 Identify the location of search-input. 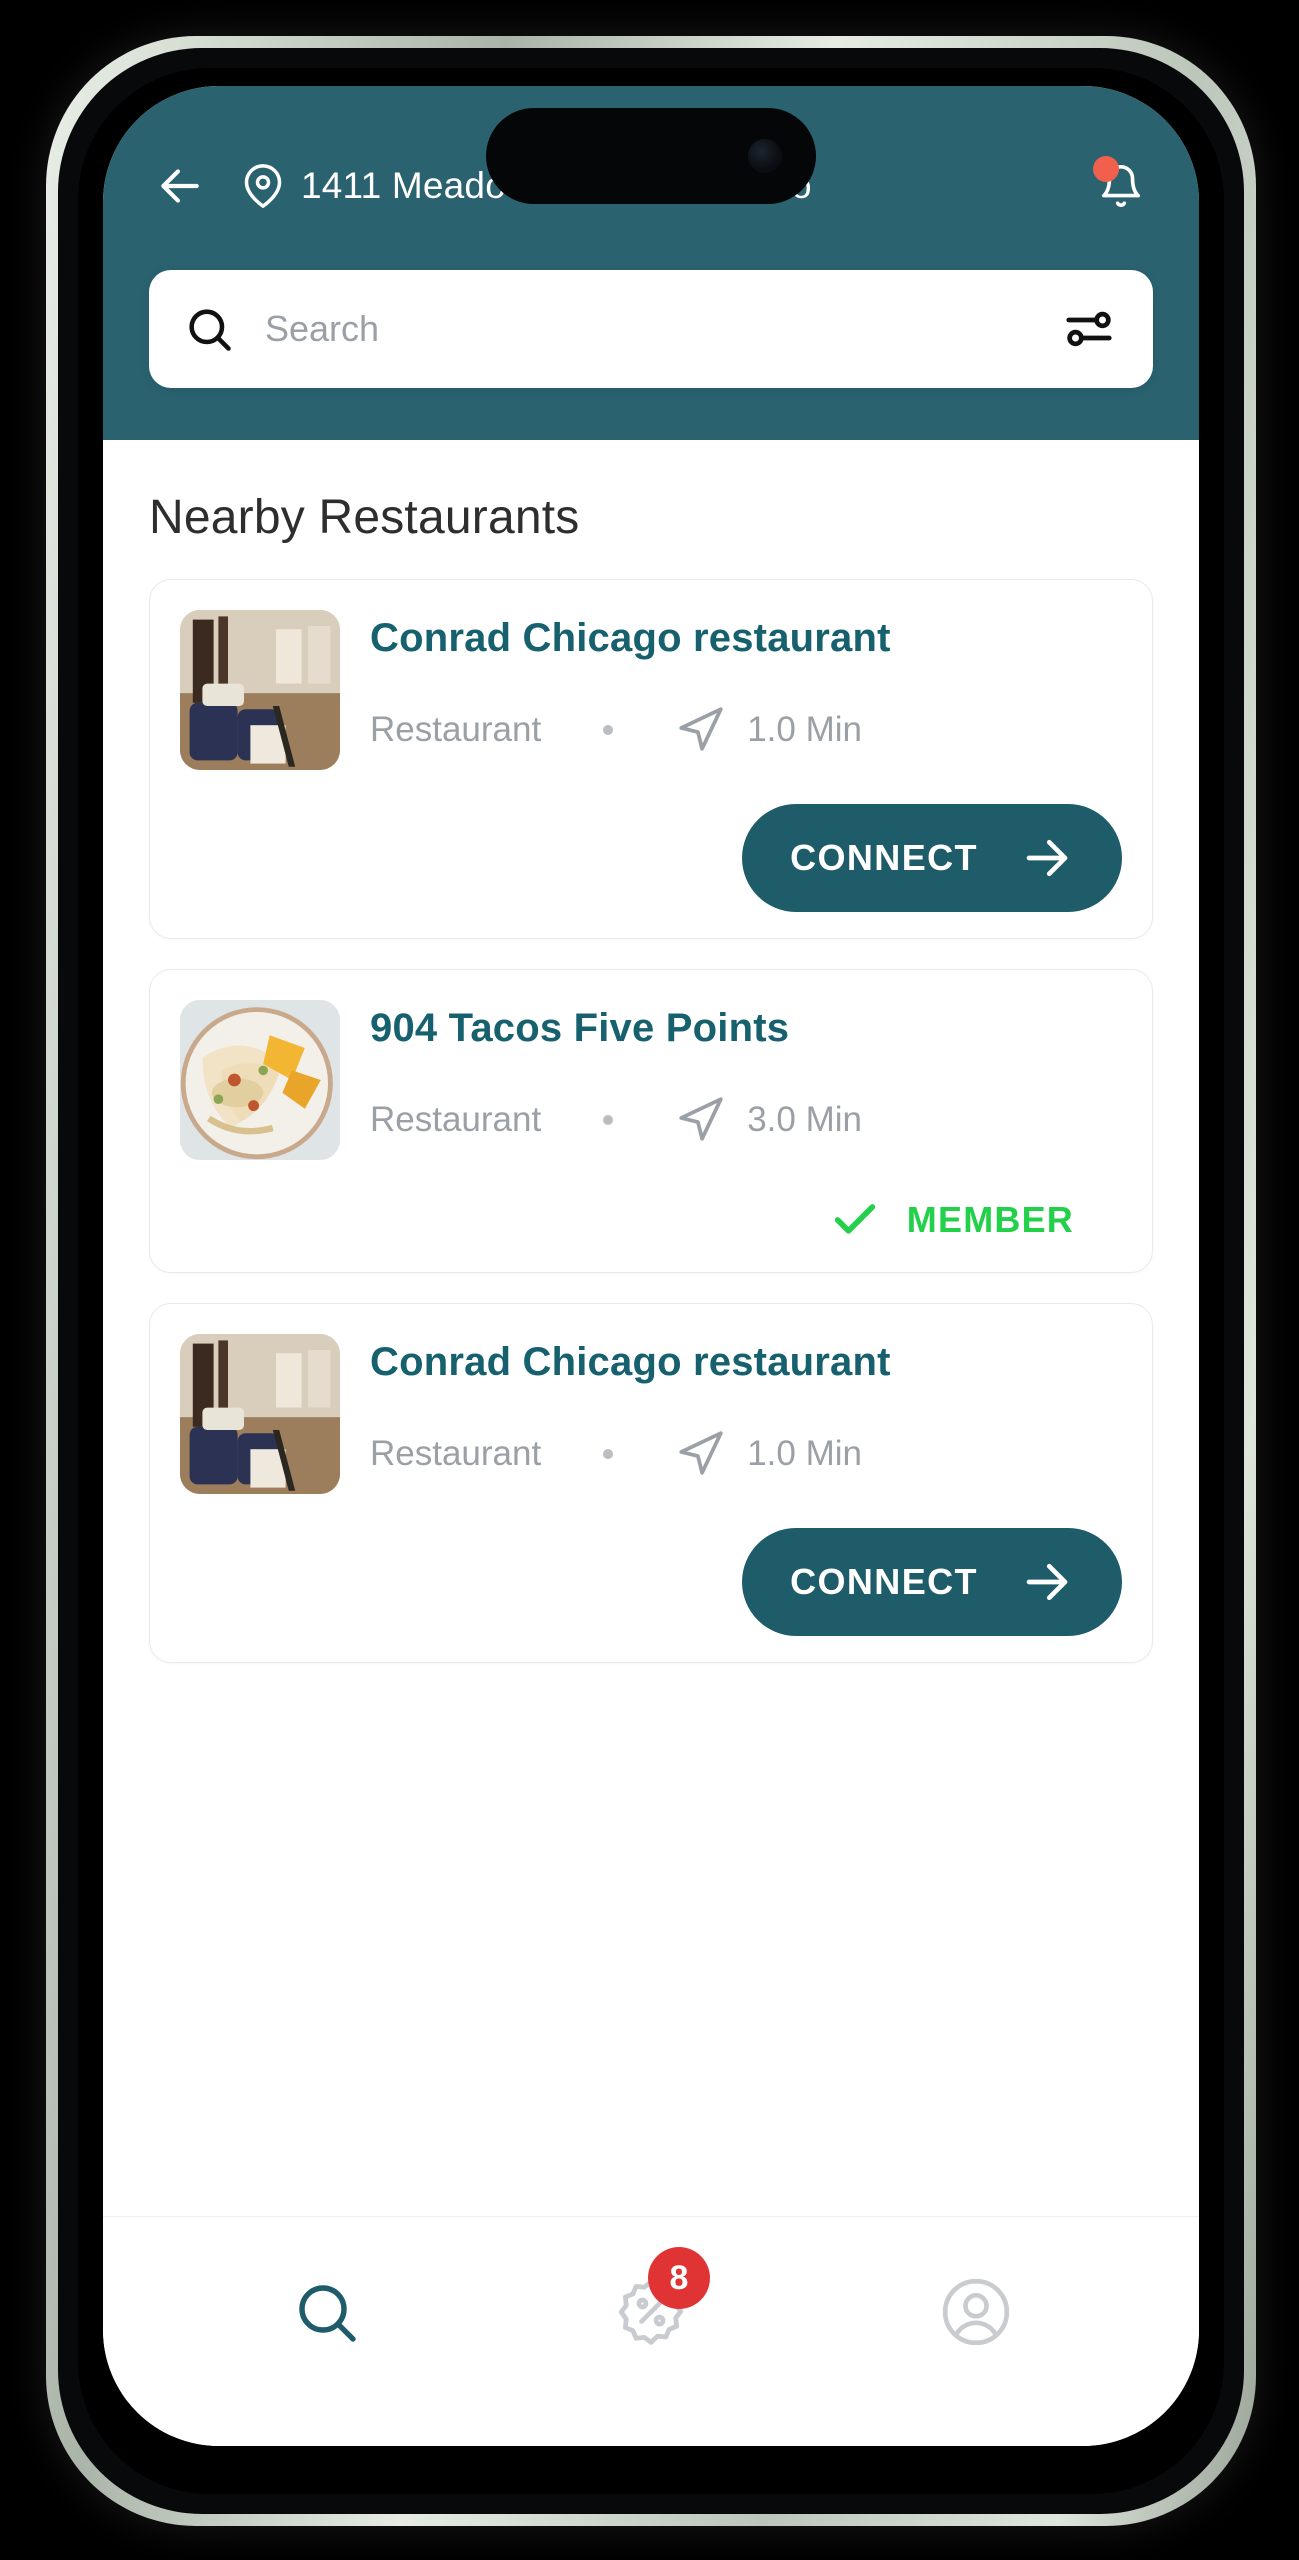
(662, 329).